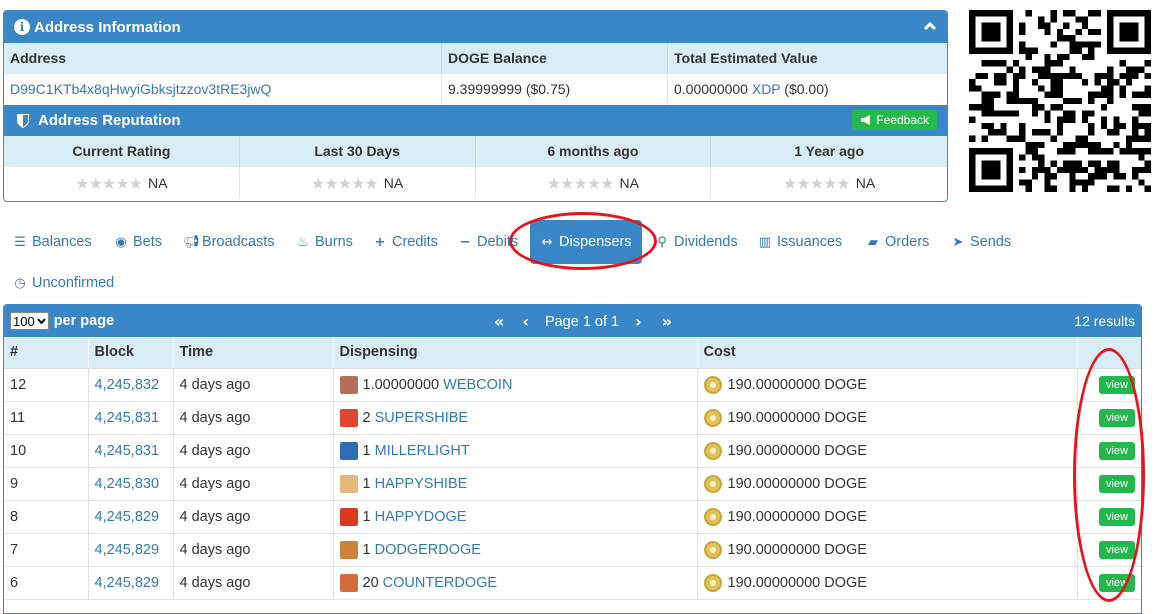  I want to click on doge-balance-value: 9.39999999 ($0.75), so click(555, 89).